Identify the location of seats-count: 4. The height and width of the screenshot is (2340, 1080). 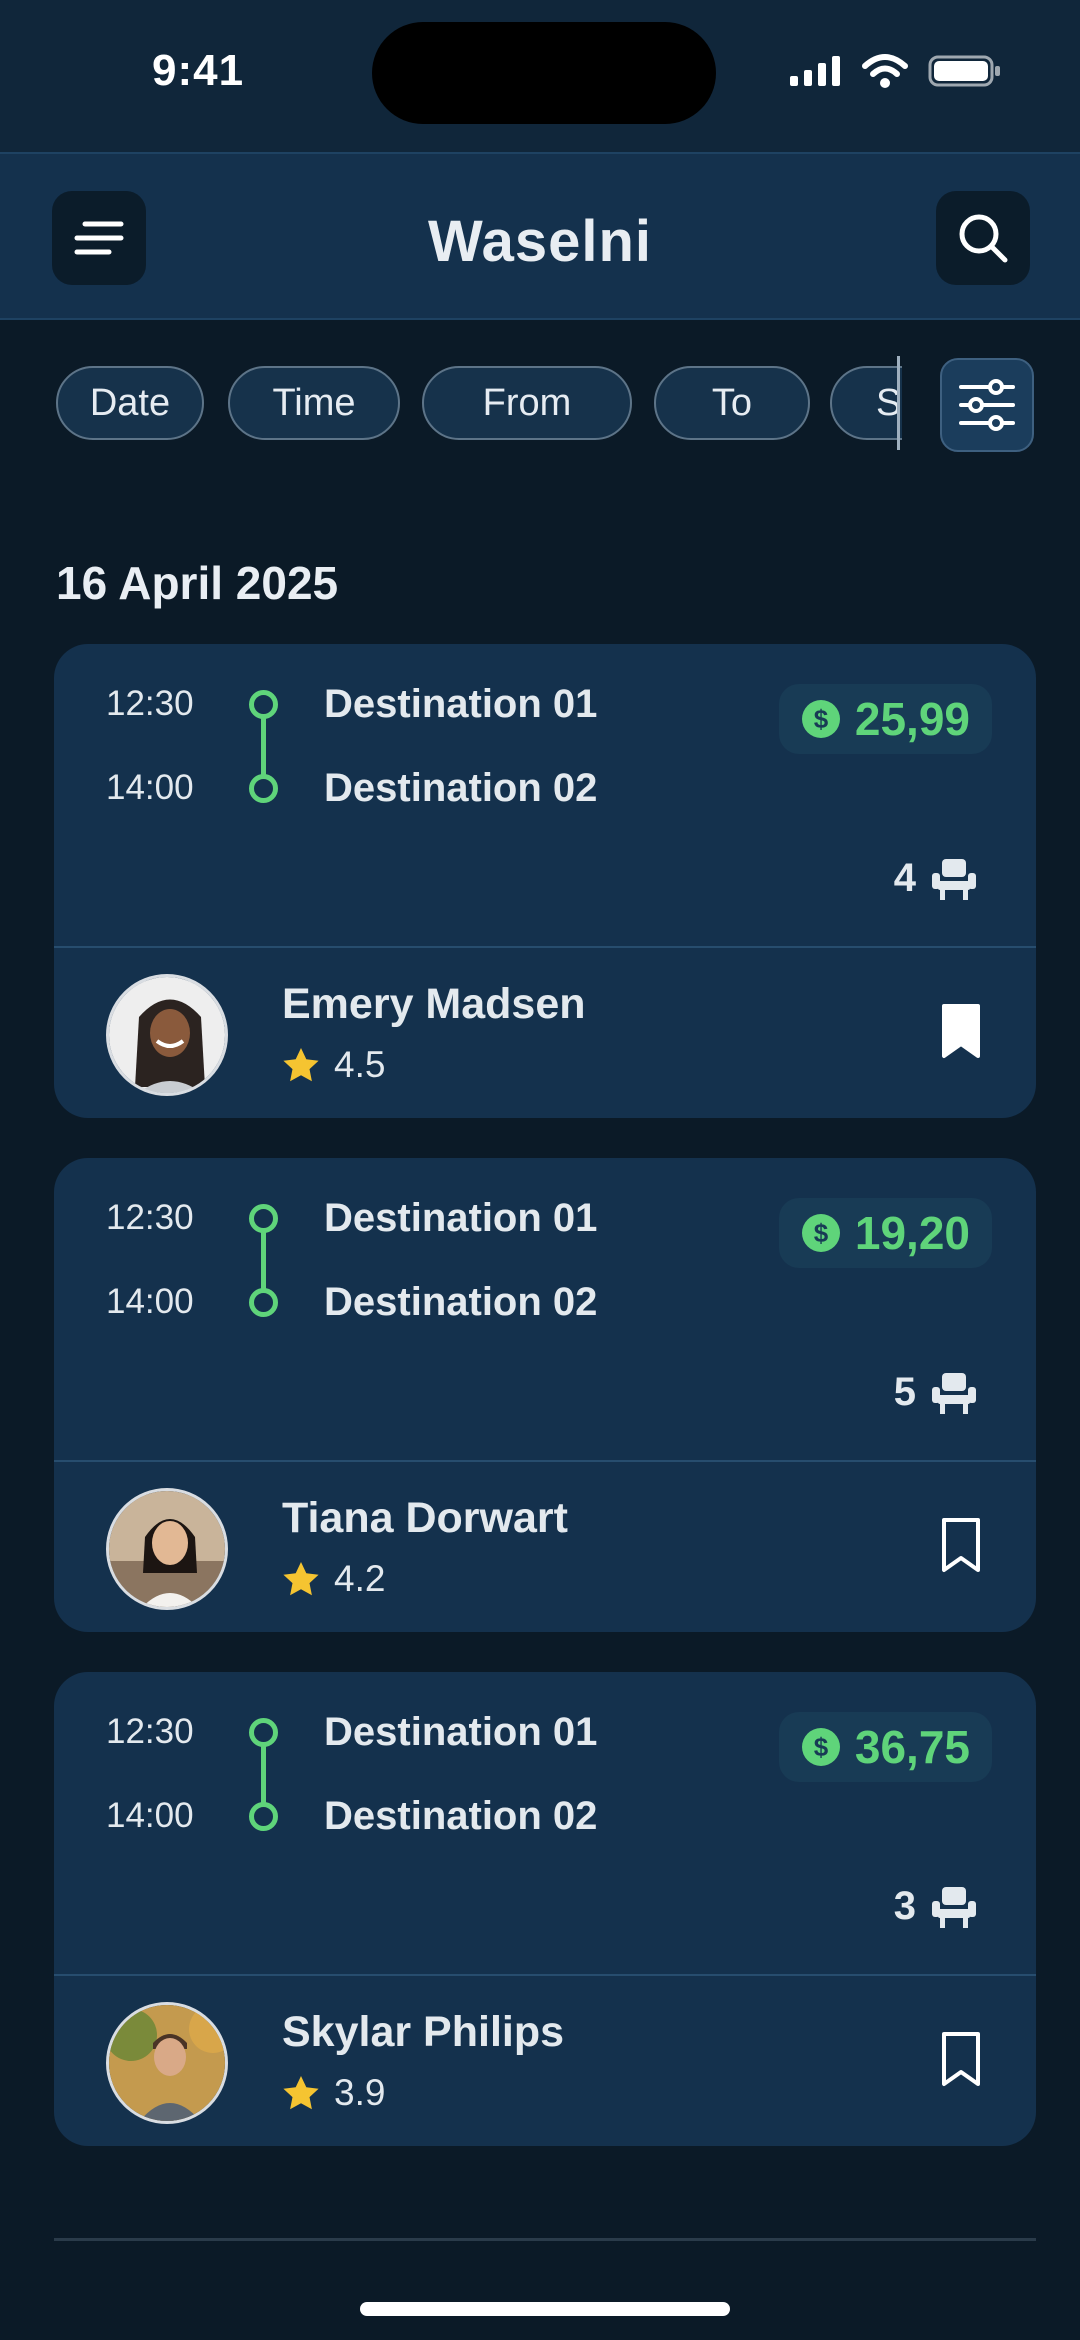
(904, 878).